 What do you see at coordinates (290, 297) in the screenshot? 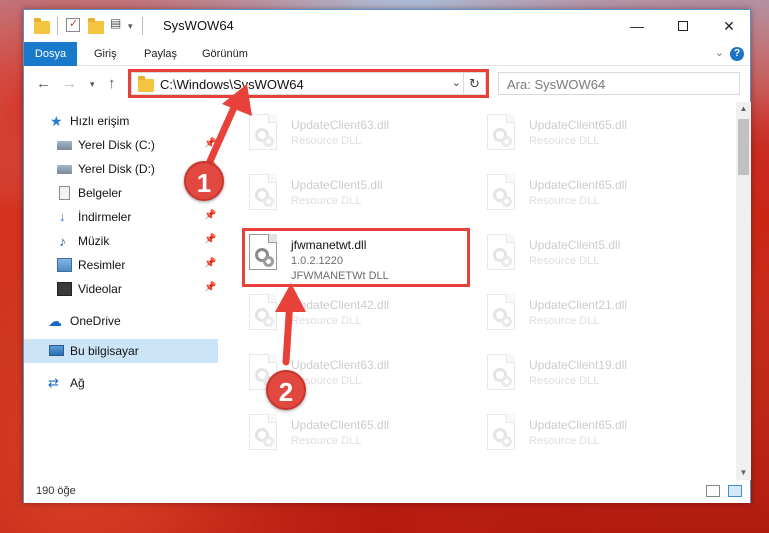
I see `arrow-2-head` at bounding box center [290, 297].